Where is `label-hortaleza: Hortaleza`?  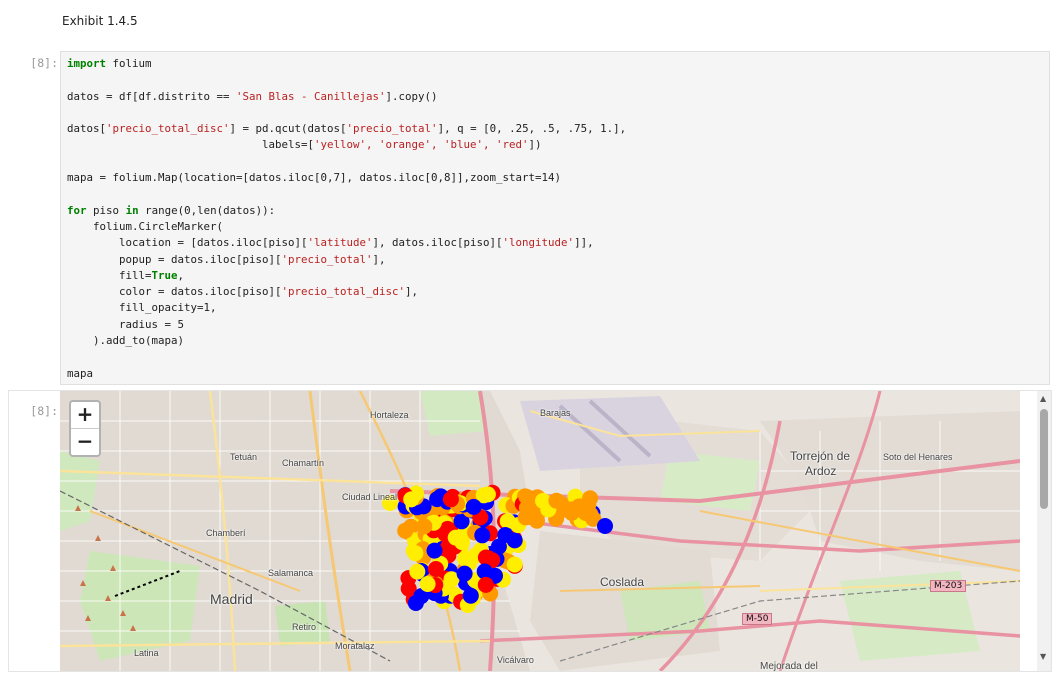
label-hortaleza: Hortaleza is located at coordinates (389, 415).